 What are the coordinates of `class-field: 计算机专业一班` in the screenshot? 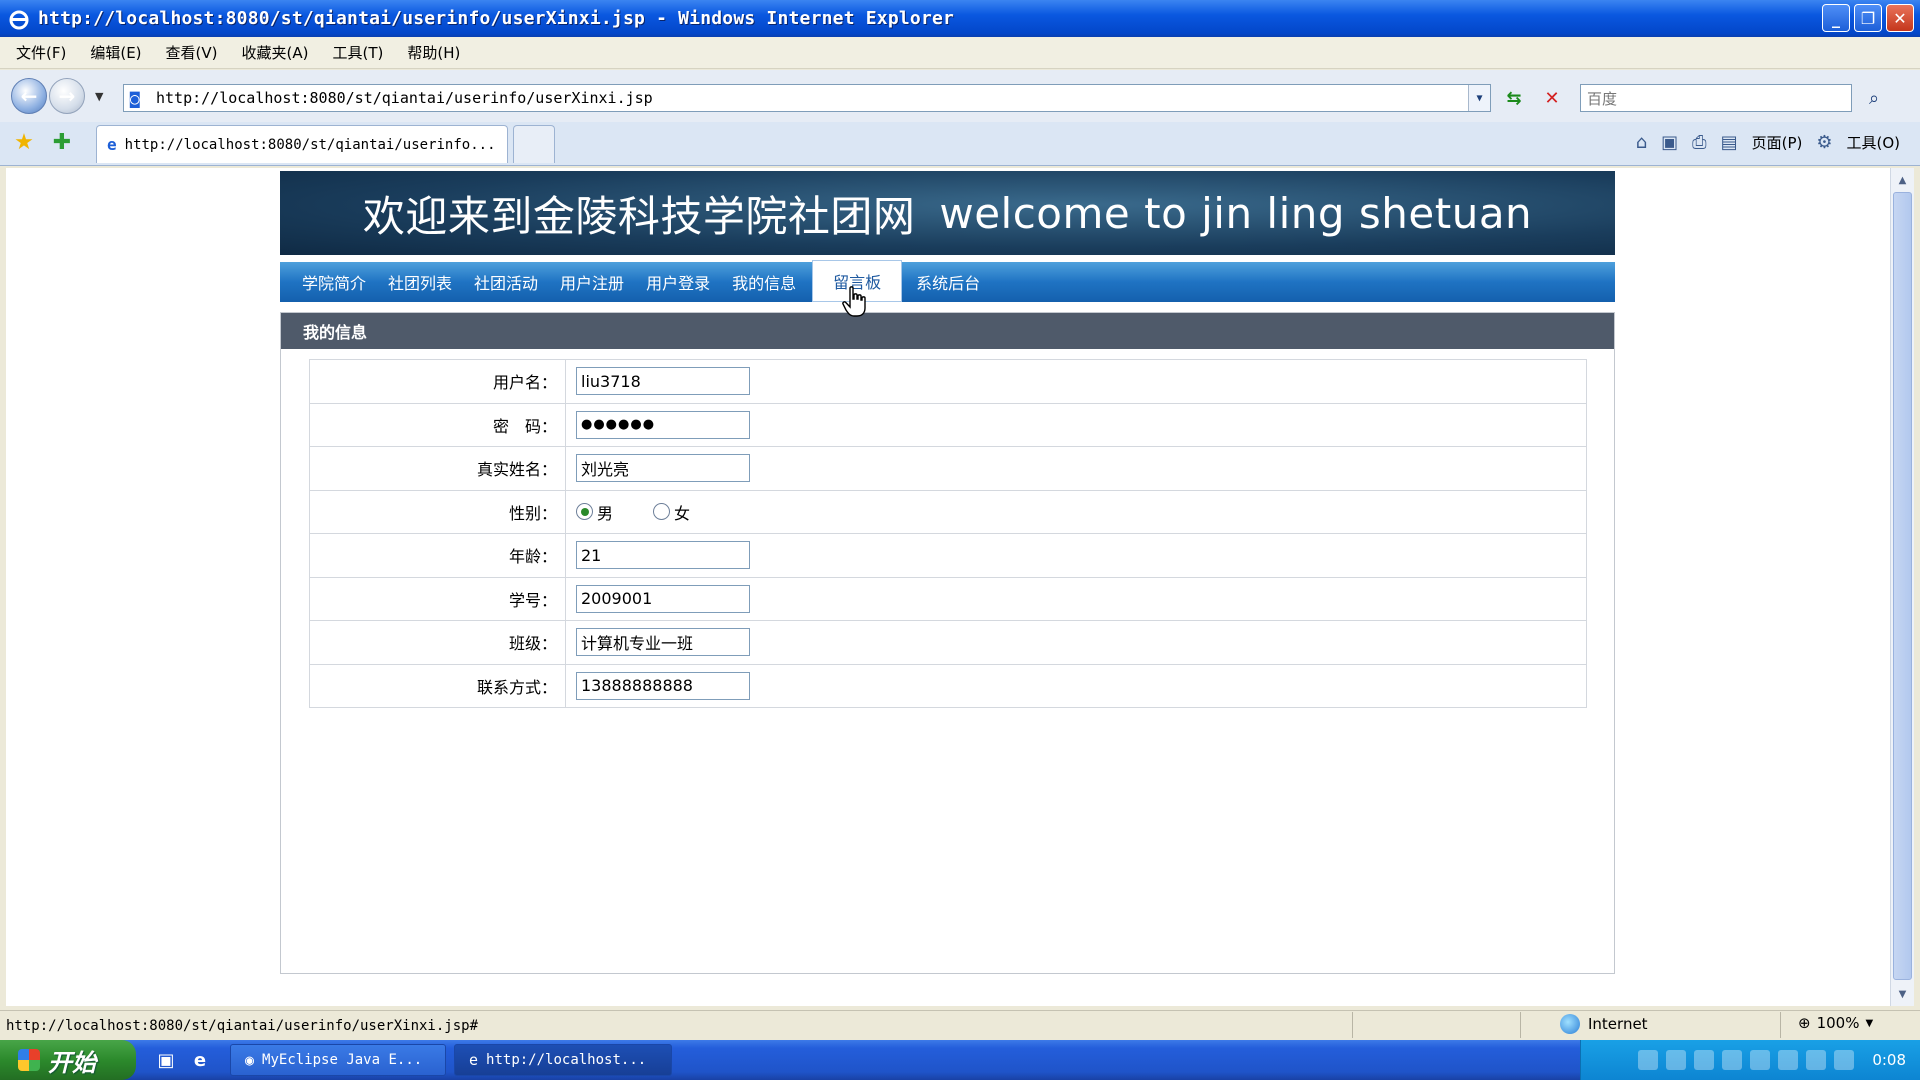 It's located at (663, 642).